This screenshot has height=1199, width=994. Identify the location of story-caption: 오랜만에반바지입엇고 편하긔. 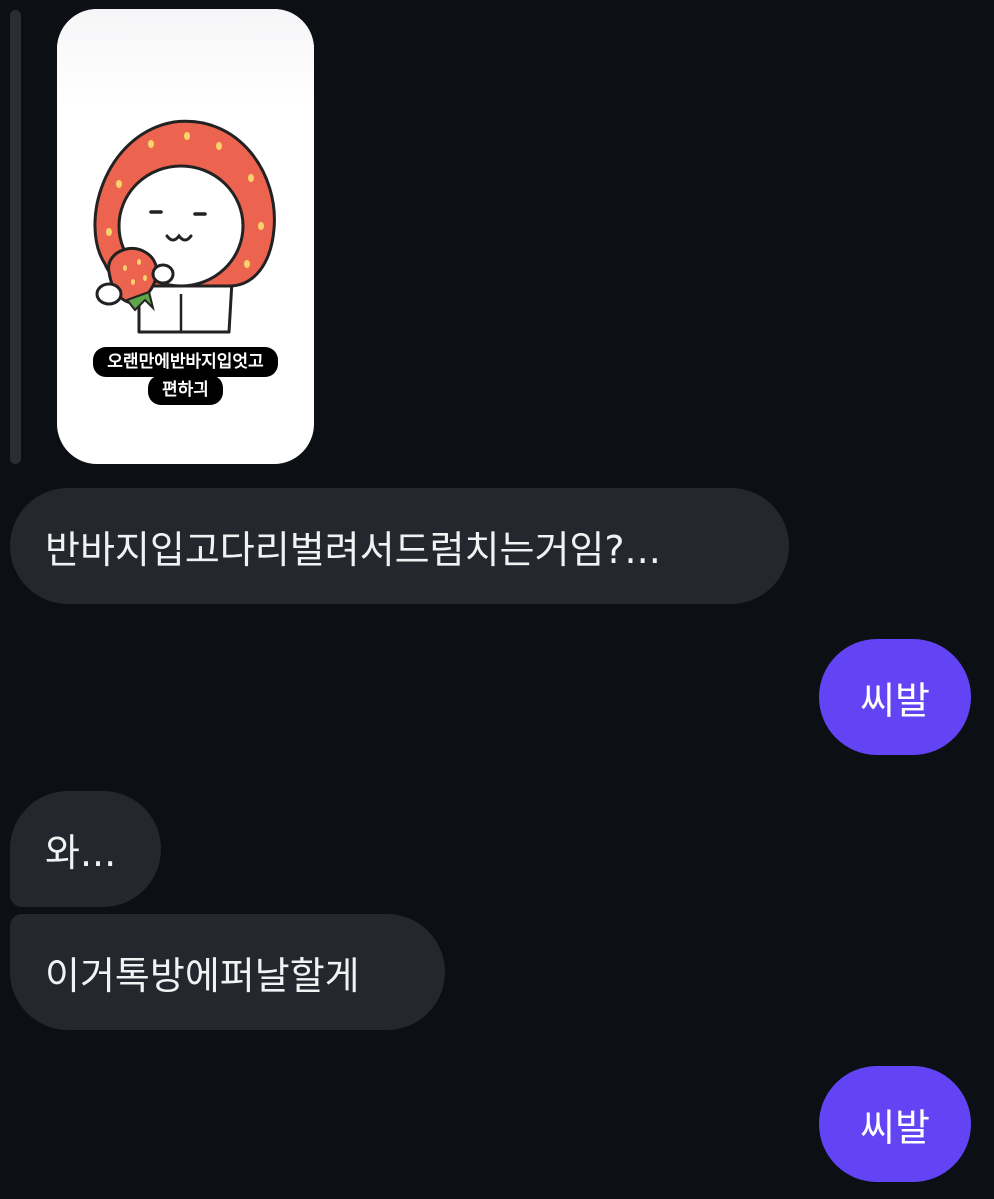
(185, 376).